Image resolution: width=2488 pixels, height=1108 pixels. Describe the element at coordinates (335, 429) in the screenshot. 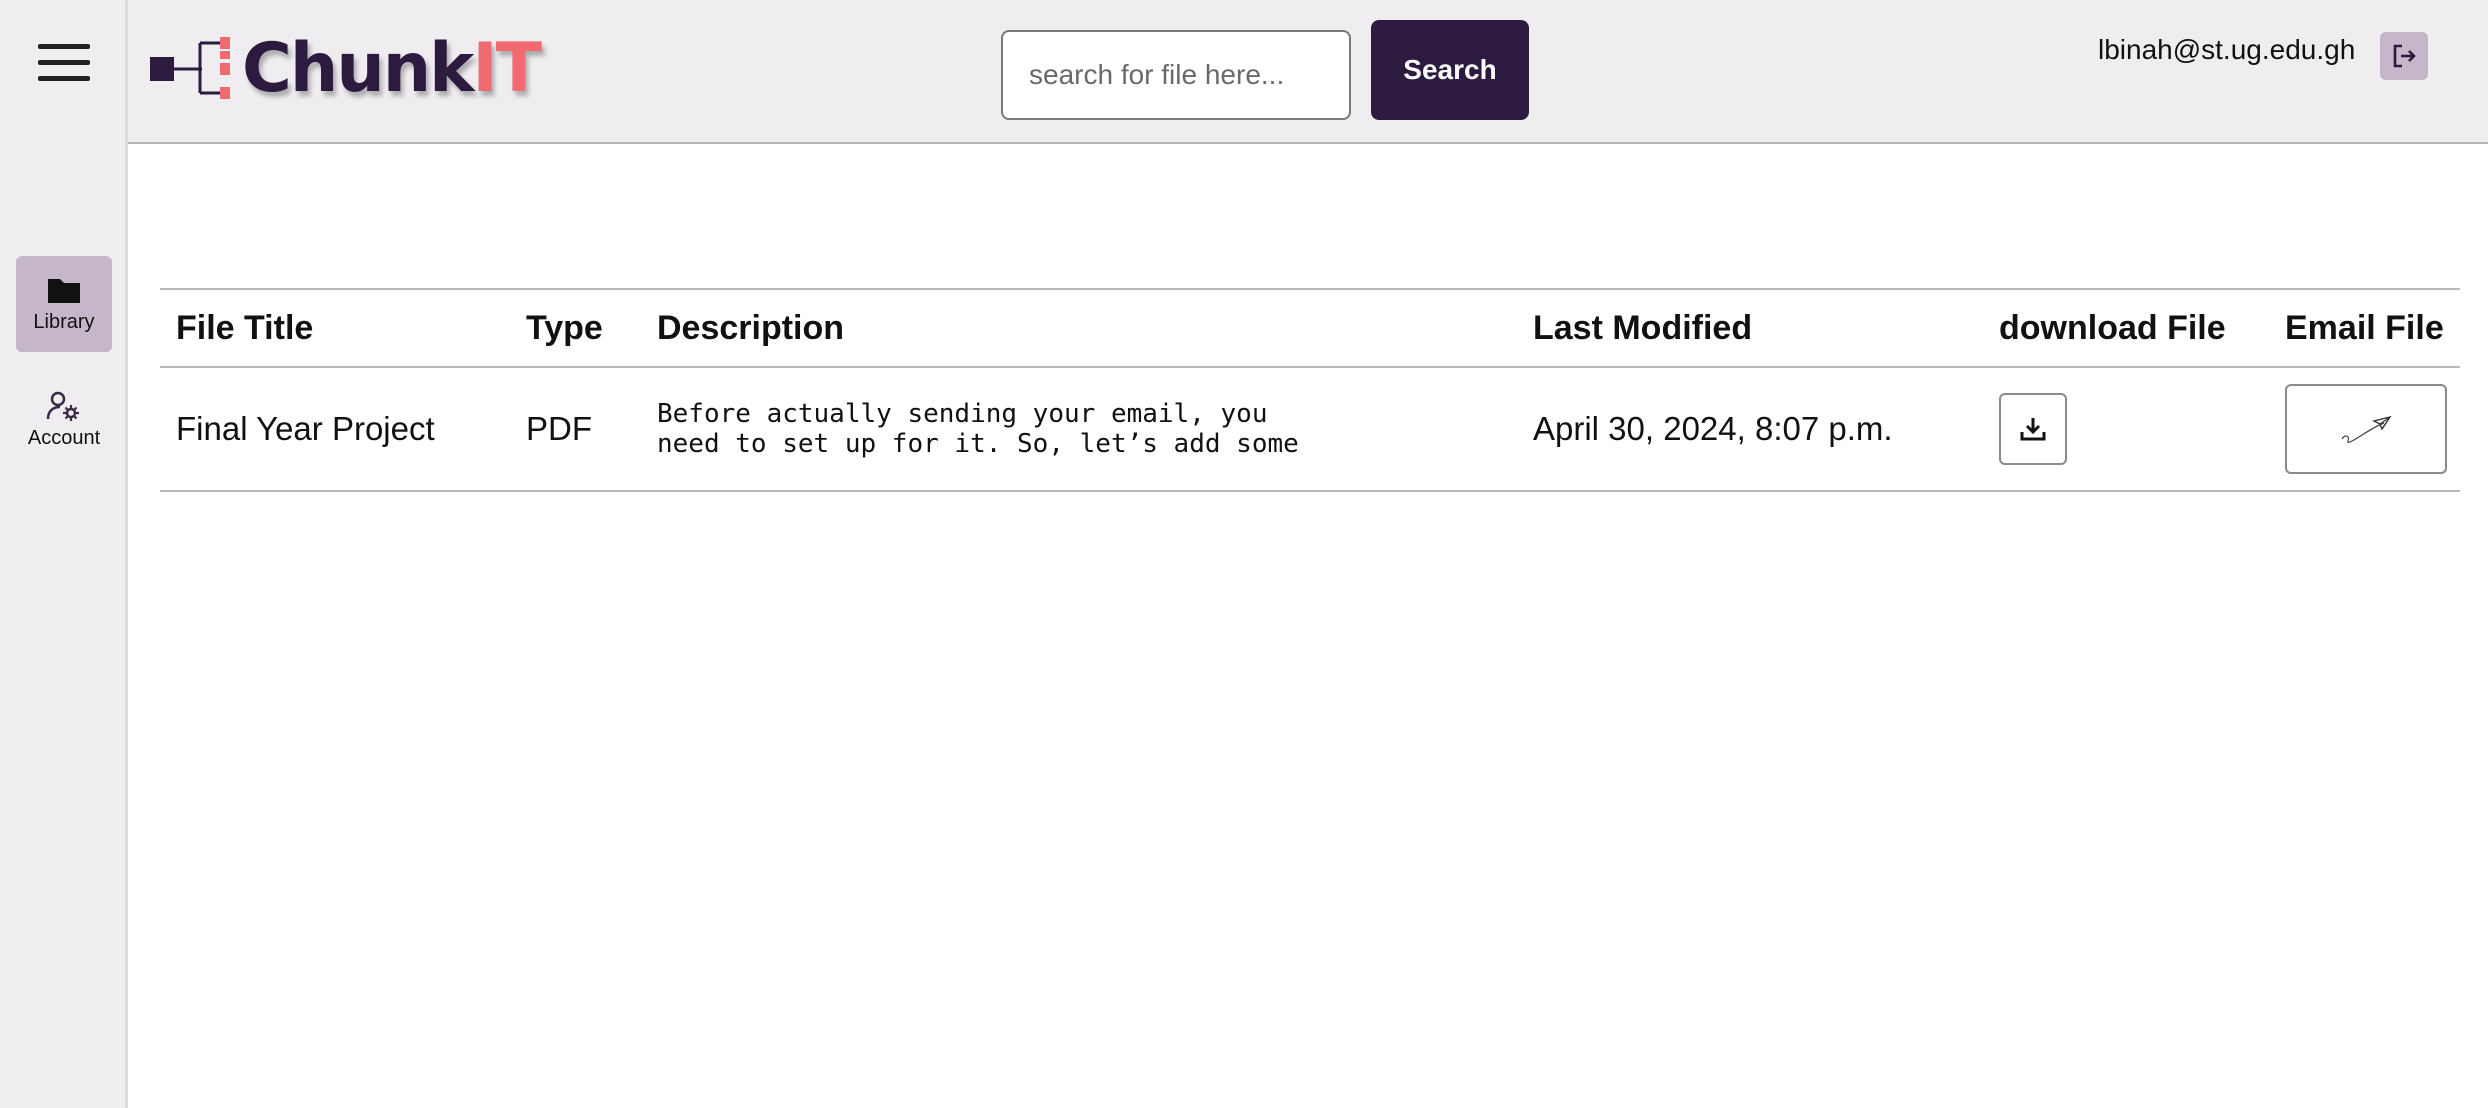

I see `file-title: Final Year Project` at that location.